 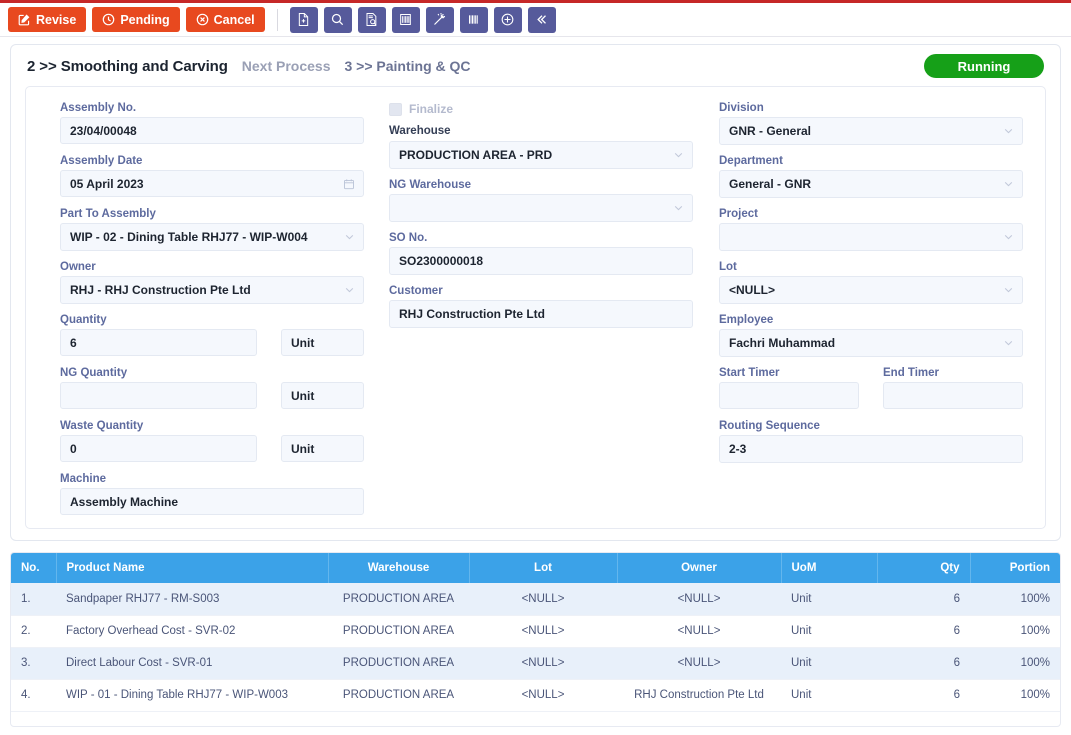 I want to click on barcode-icon-button, so click(x=473, y=19).